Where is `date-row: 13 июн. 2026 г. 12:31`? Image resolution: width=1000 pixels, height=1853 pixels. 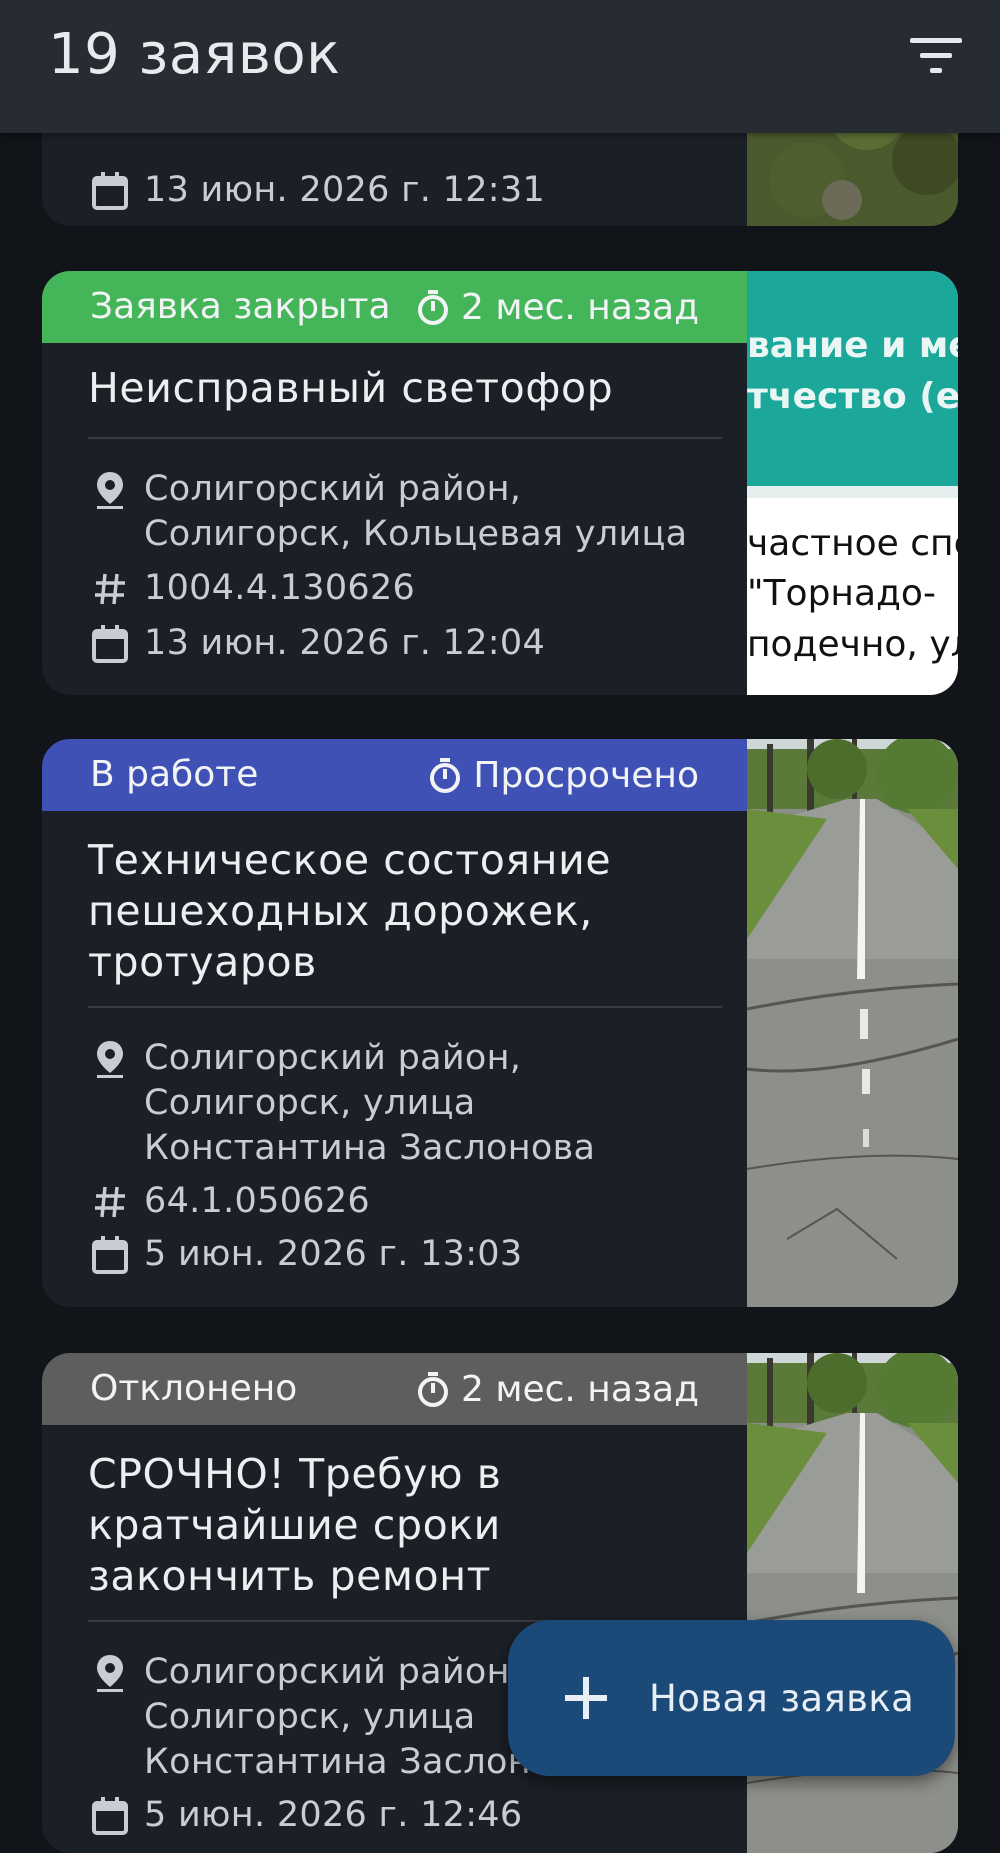
date-row: 13 июн. 2026 г. 12:31 is located at coordinates (408, 191).